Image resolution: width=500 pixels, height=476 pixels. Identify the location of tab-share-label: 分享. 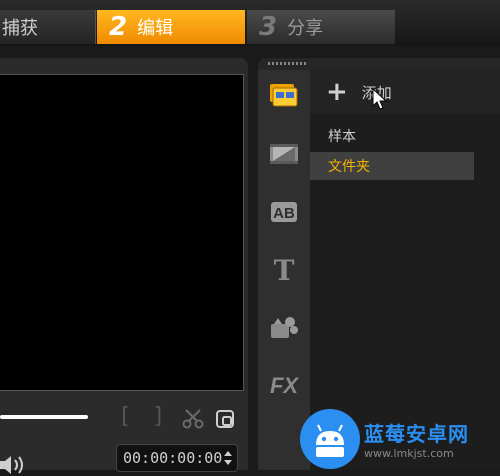
(305, 28).